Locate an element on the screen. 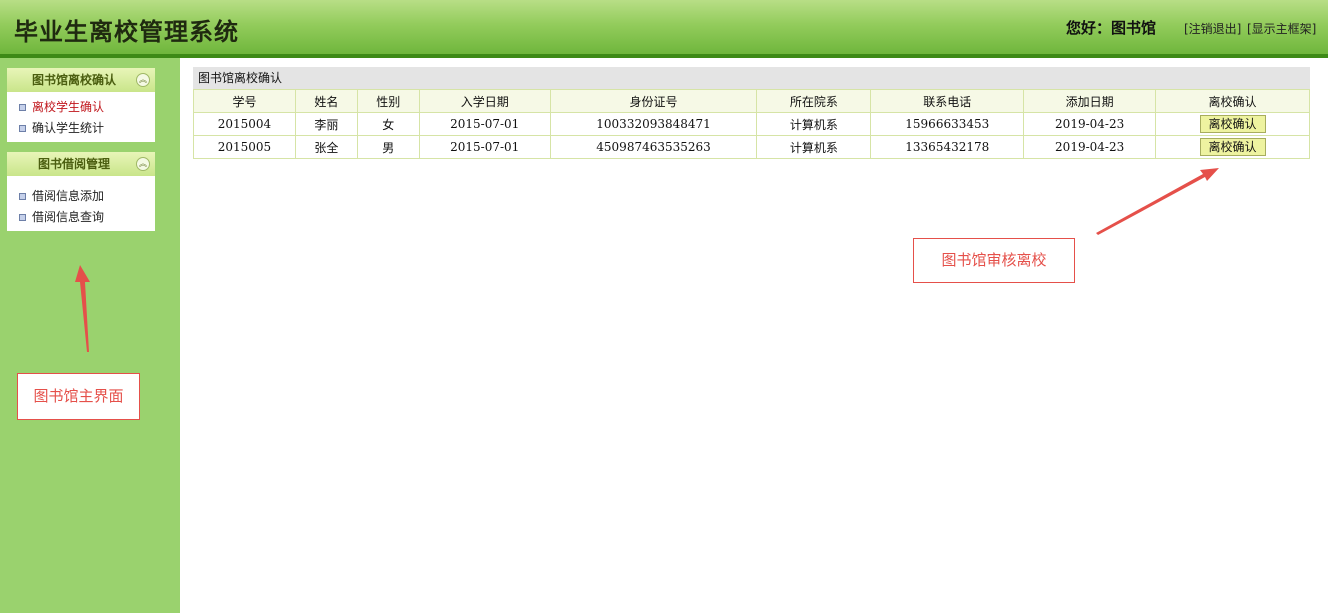  annotation-library-review: 图书馆审核离校 is located at coordinates (994, 260).